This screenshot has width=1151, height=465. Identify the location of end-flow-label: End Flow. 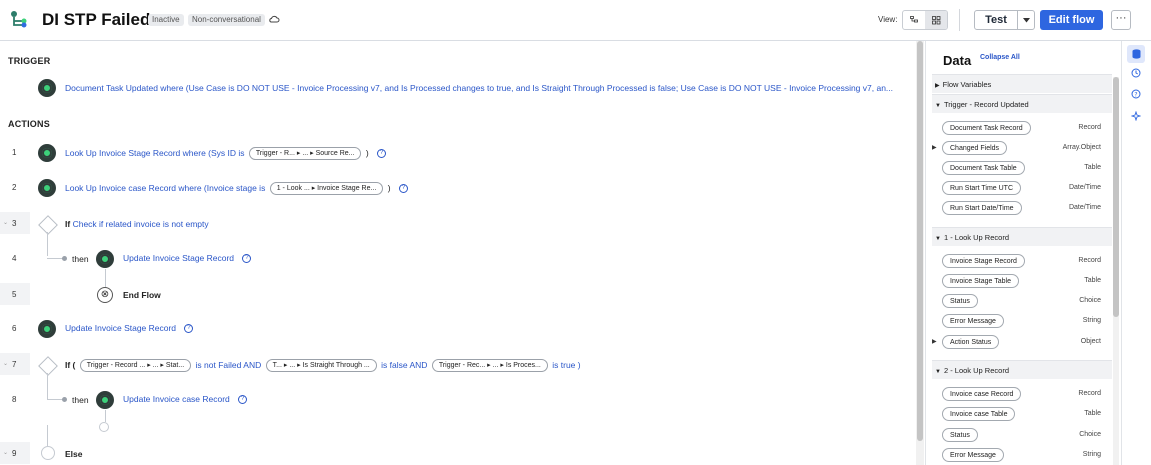
(142, 295).